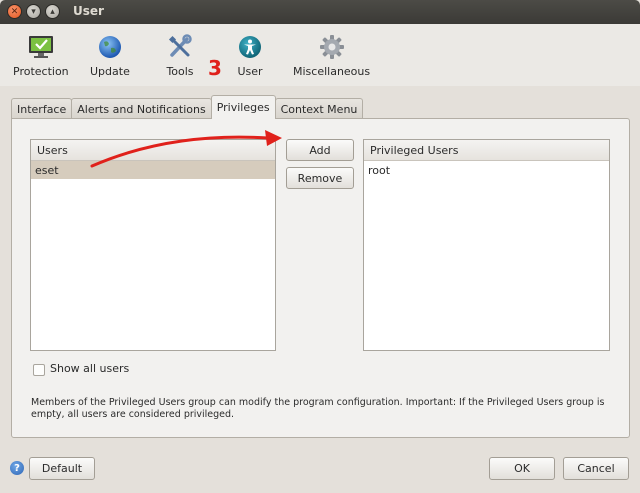  Describe the element at coordinates (17, 468) in the screenshot. I see `help-icon: ?` at that location.